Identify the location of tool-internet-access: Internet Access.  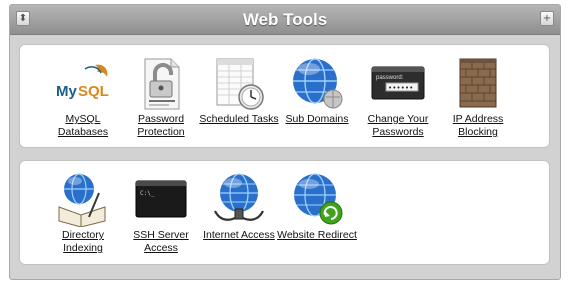
(239, 215).